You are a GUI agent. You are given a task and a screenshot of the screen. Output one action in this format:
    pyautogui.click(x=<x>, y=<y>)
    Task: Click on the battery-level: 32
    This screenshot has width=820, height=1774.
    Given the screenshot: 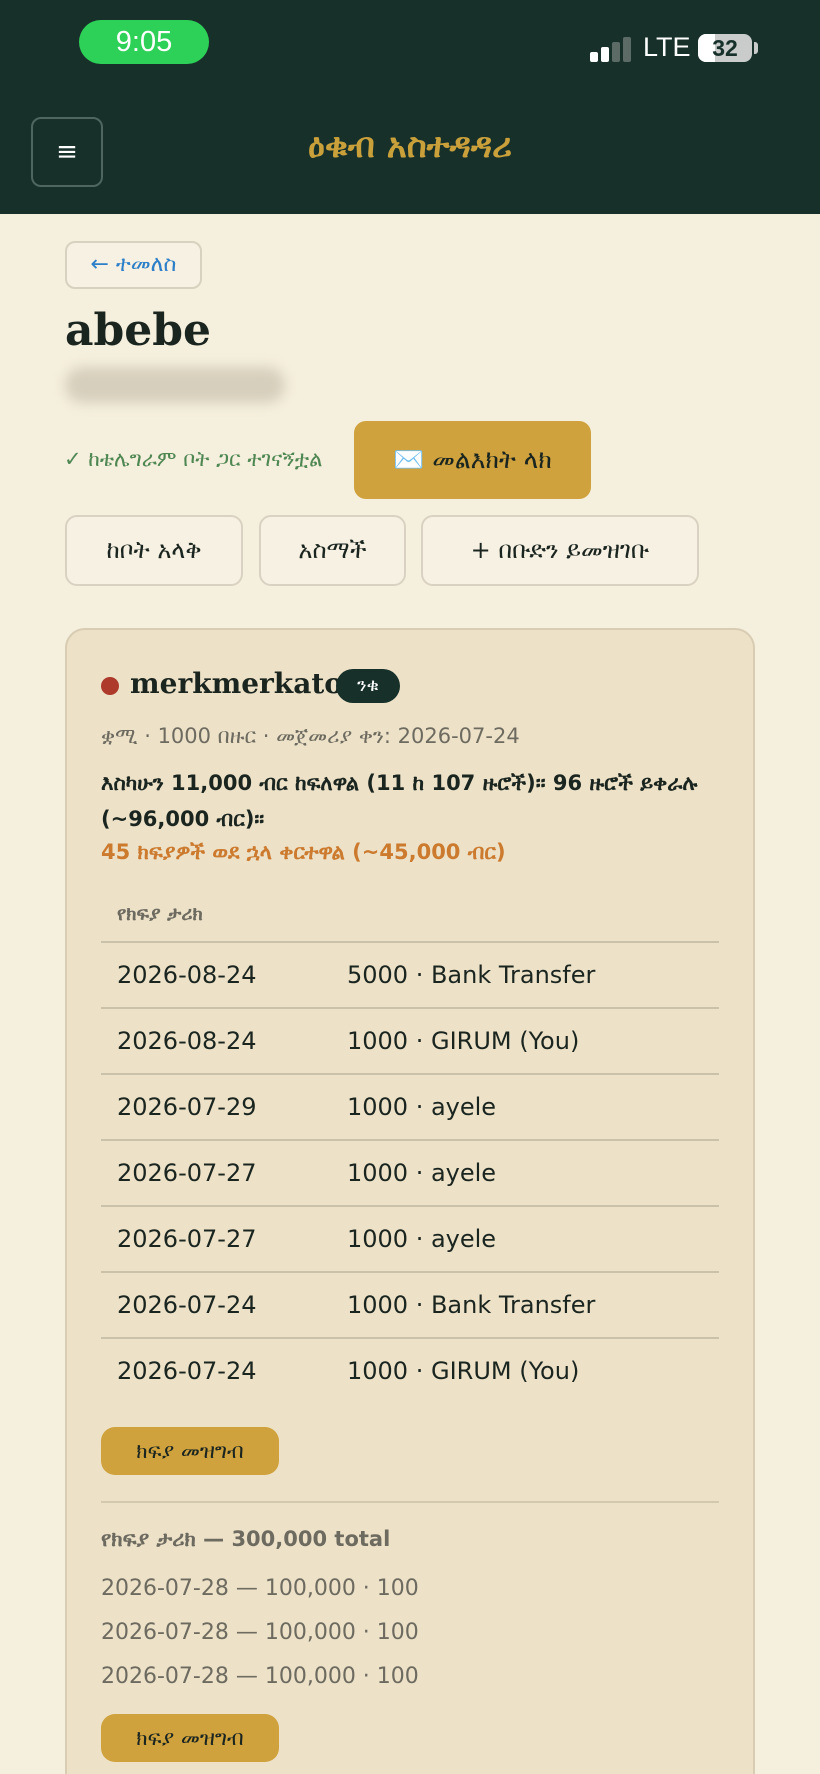 What is the action you would take?
    pyautogui.click(x=725, y=48)
    